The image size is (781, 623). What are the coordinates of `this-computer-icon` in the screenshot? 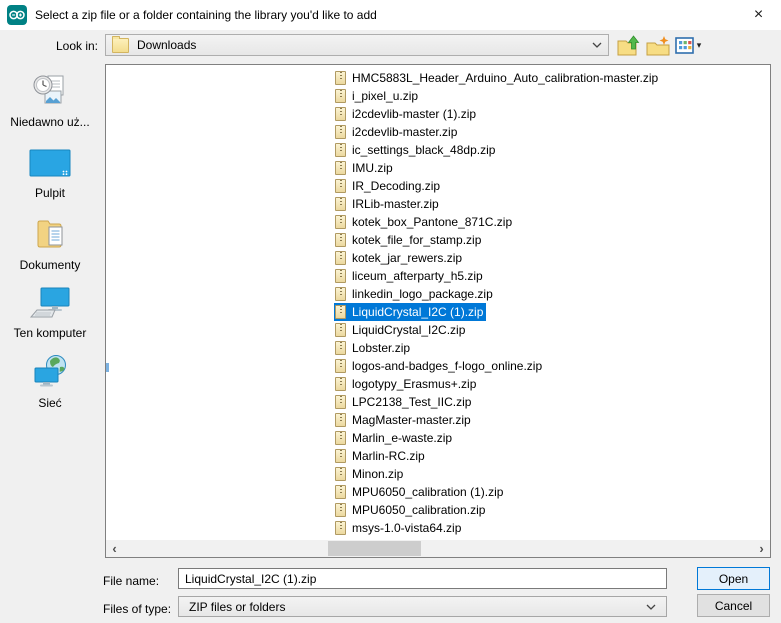 It's located at (50, 303).